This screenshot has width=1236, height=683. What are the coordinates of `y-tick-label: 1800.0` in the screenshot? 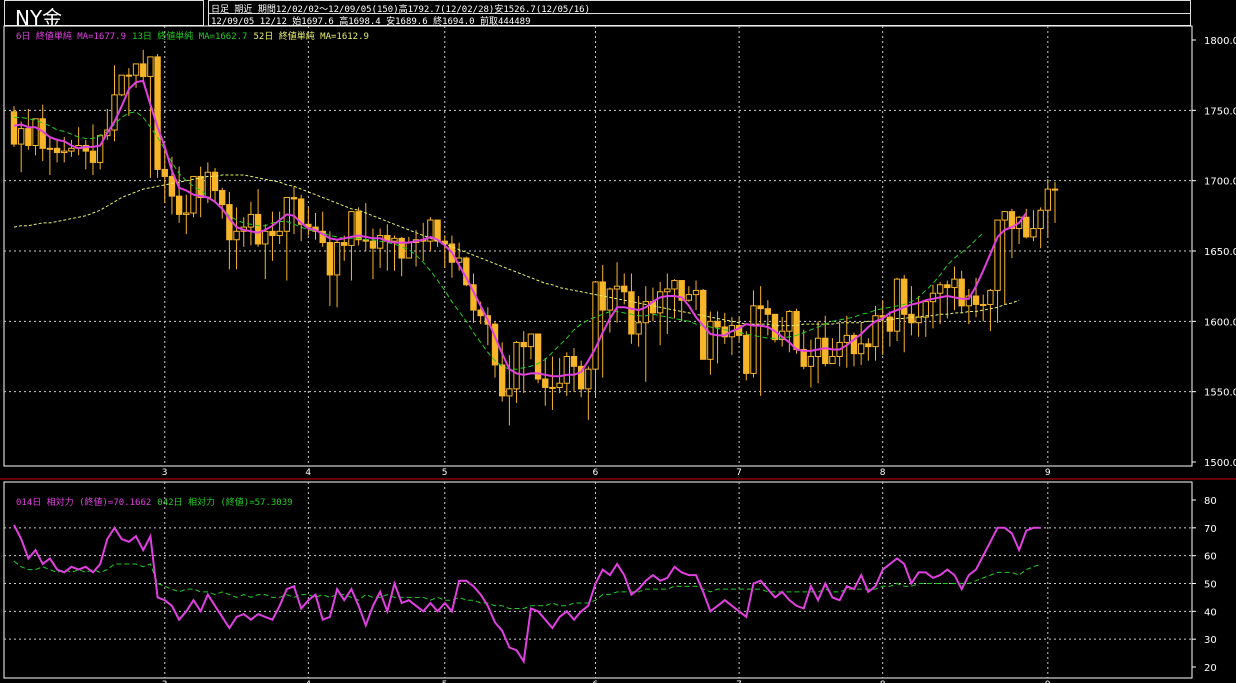 It's located at (1220, 41).